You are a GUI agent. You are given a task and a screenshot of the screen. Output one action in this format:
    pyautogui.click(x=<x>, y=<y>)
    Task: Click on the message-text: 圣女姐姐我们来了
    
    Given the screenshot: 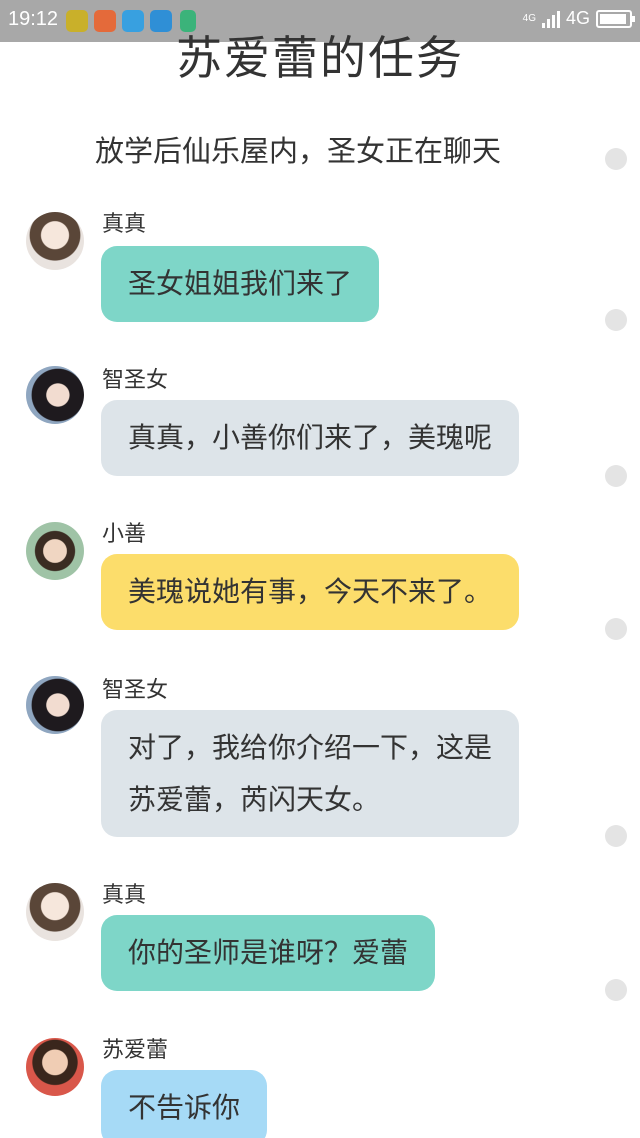 What is the action you would take?
    pyautogui.click(x=240, y=283)
    